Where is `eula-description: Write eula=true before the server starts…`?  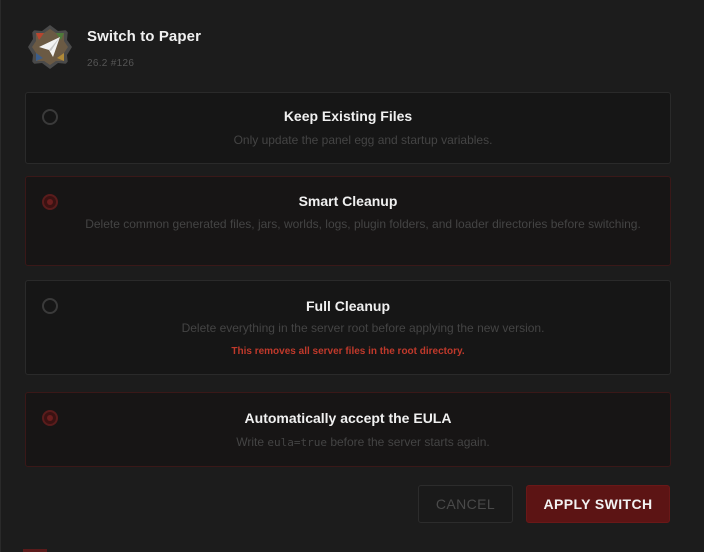
eula-description: Write eula=true before the server starts… is located at coordinates (363, 442).